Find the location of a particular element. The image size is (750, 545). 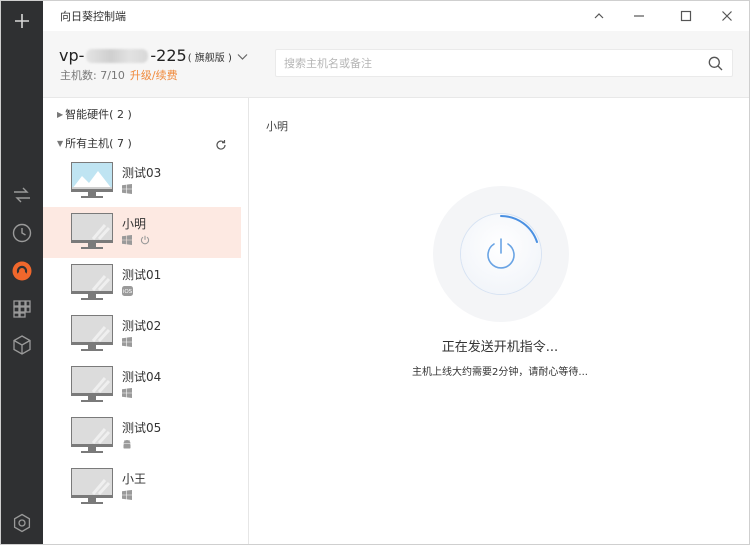

group-label: 智能硬件( 2 ) is located at coordinates (98, 114).